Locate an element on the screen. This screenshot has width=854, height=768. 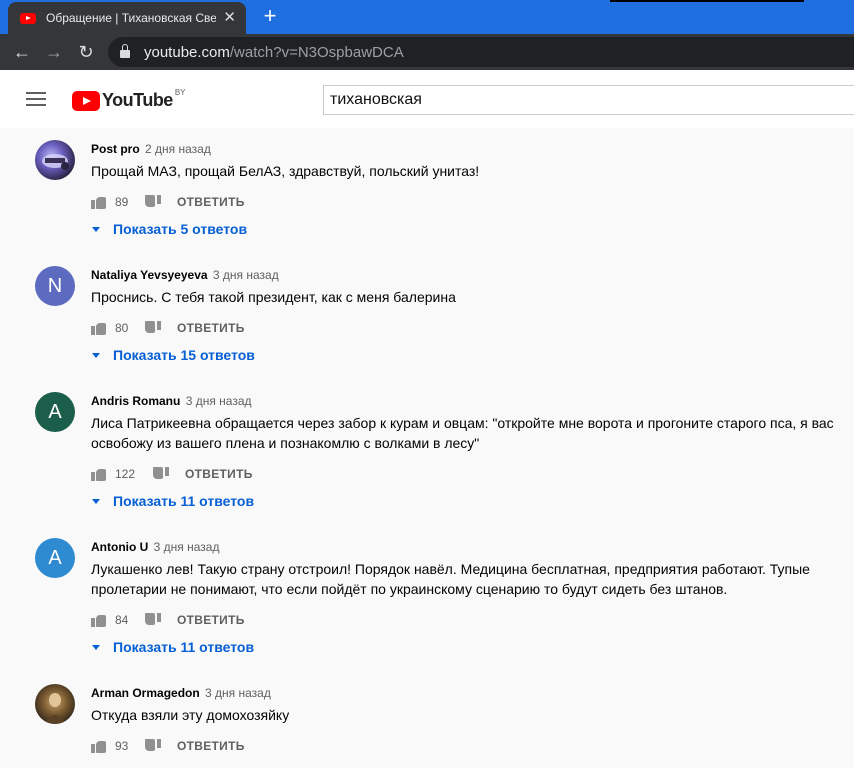
like-count: 89 is located at coordinates (122, 202).